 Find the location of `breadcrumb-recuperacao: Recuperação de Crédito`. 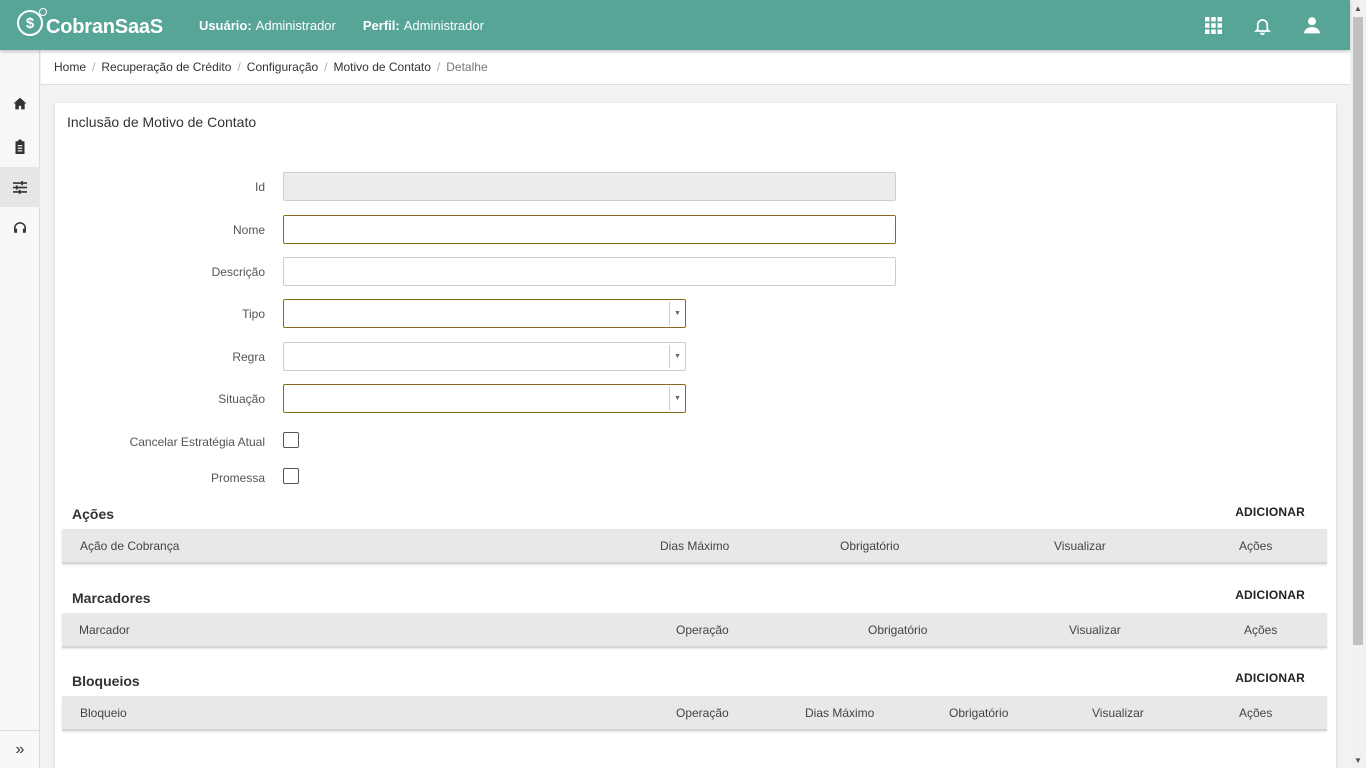

breadcrumb-recuperacao: Recuperação de Crédito is located at coordinates (166, 67).